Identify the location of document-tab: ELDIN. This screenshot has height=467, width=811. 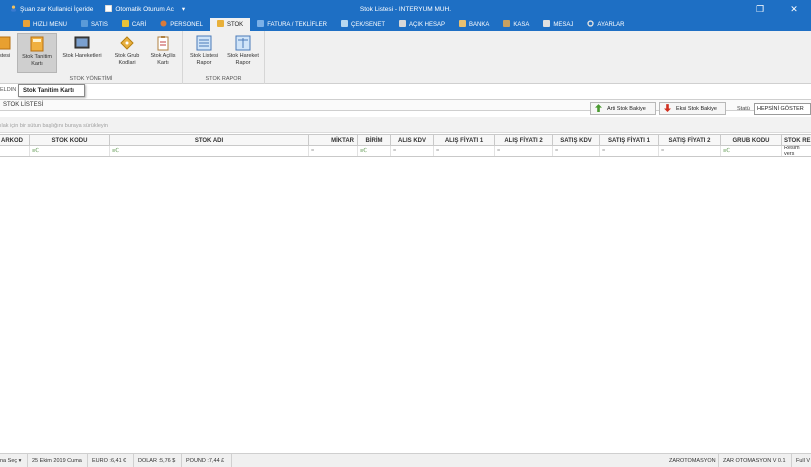
(8, 90).